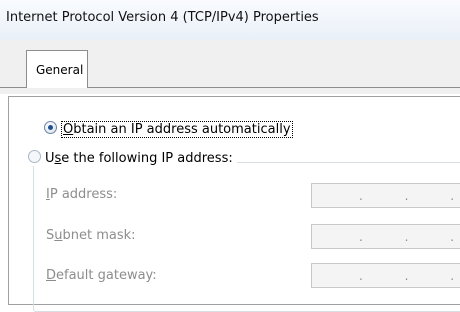  Describe the element at coordinates (82, 194) in the screenshot. I see `ip-address-label: IP address:` at that location.